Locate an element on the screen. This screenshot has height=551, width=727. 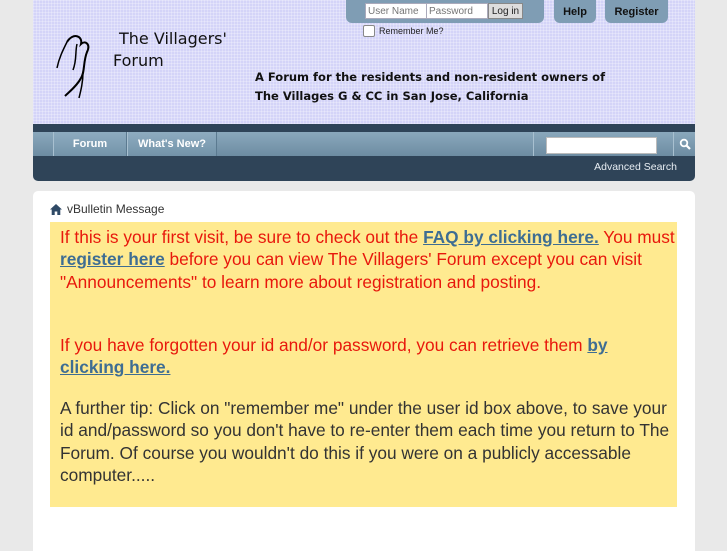
register-here-link: register here is located at coordinates (112, 259).